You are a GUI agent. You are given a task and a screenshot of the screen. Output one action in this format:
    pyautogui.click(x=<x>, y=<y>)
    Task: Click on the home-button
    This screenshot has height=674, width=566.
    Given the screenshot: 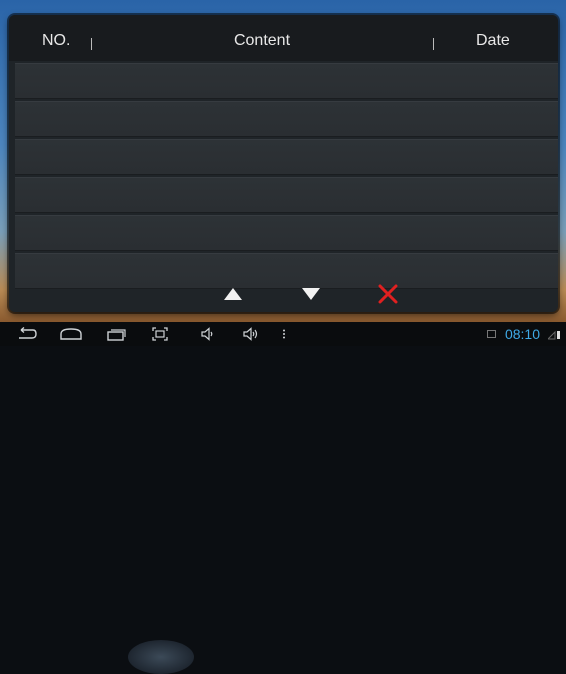 What is the action you would take?
    pyautogui.click(x=71, y=334)
    